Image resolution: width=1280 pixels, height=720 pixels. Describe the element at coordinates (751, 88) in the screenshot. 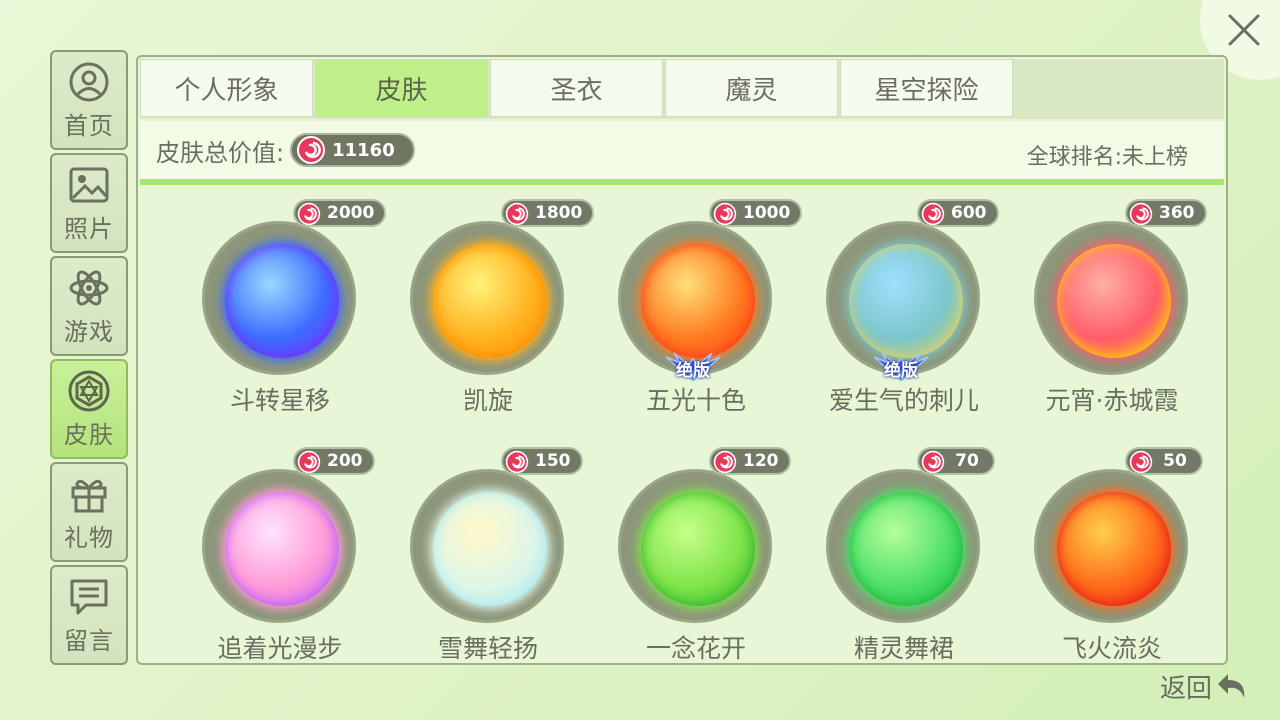

I see `tab-spirits: 魔灵` at that location.